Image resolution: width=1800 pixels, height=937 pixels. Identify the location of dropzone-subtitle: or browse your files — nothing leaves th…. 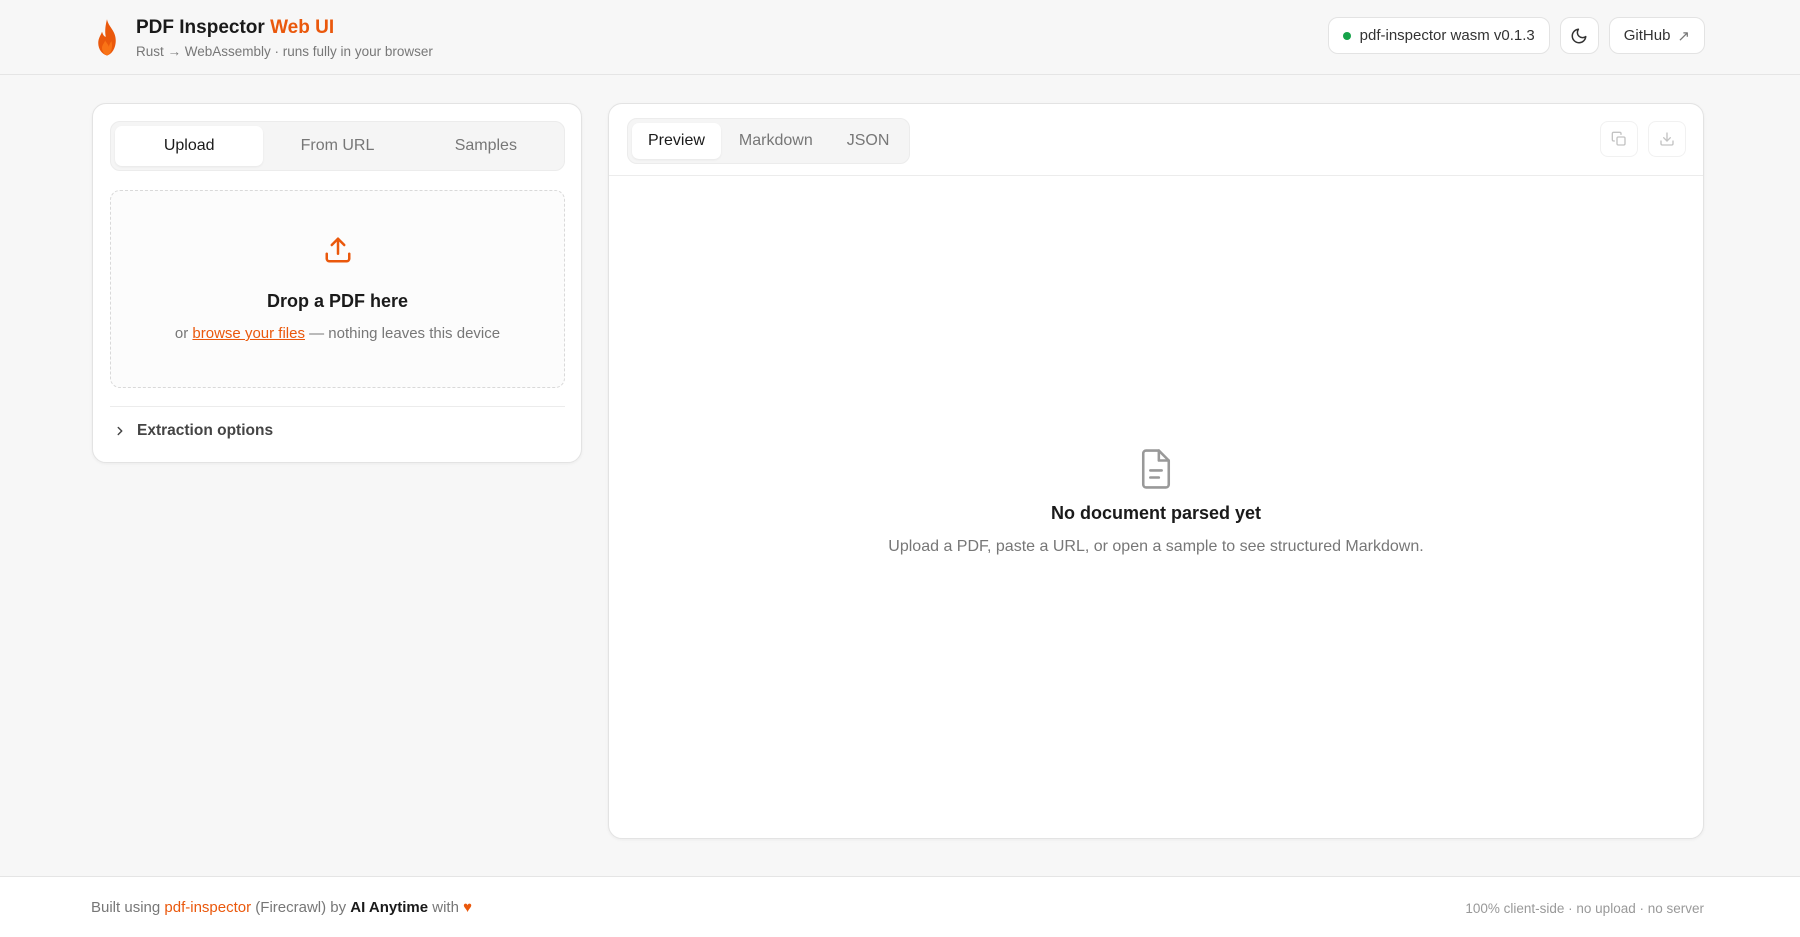
(337, 333).